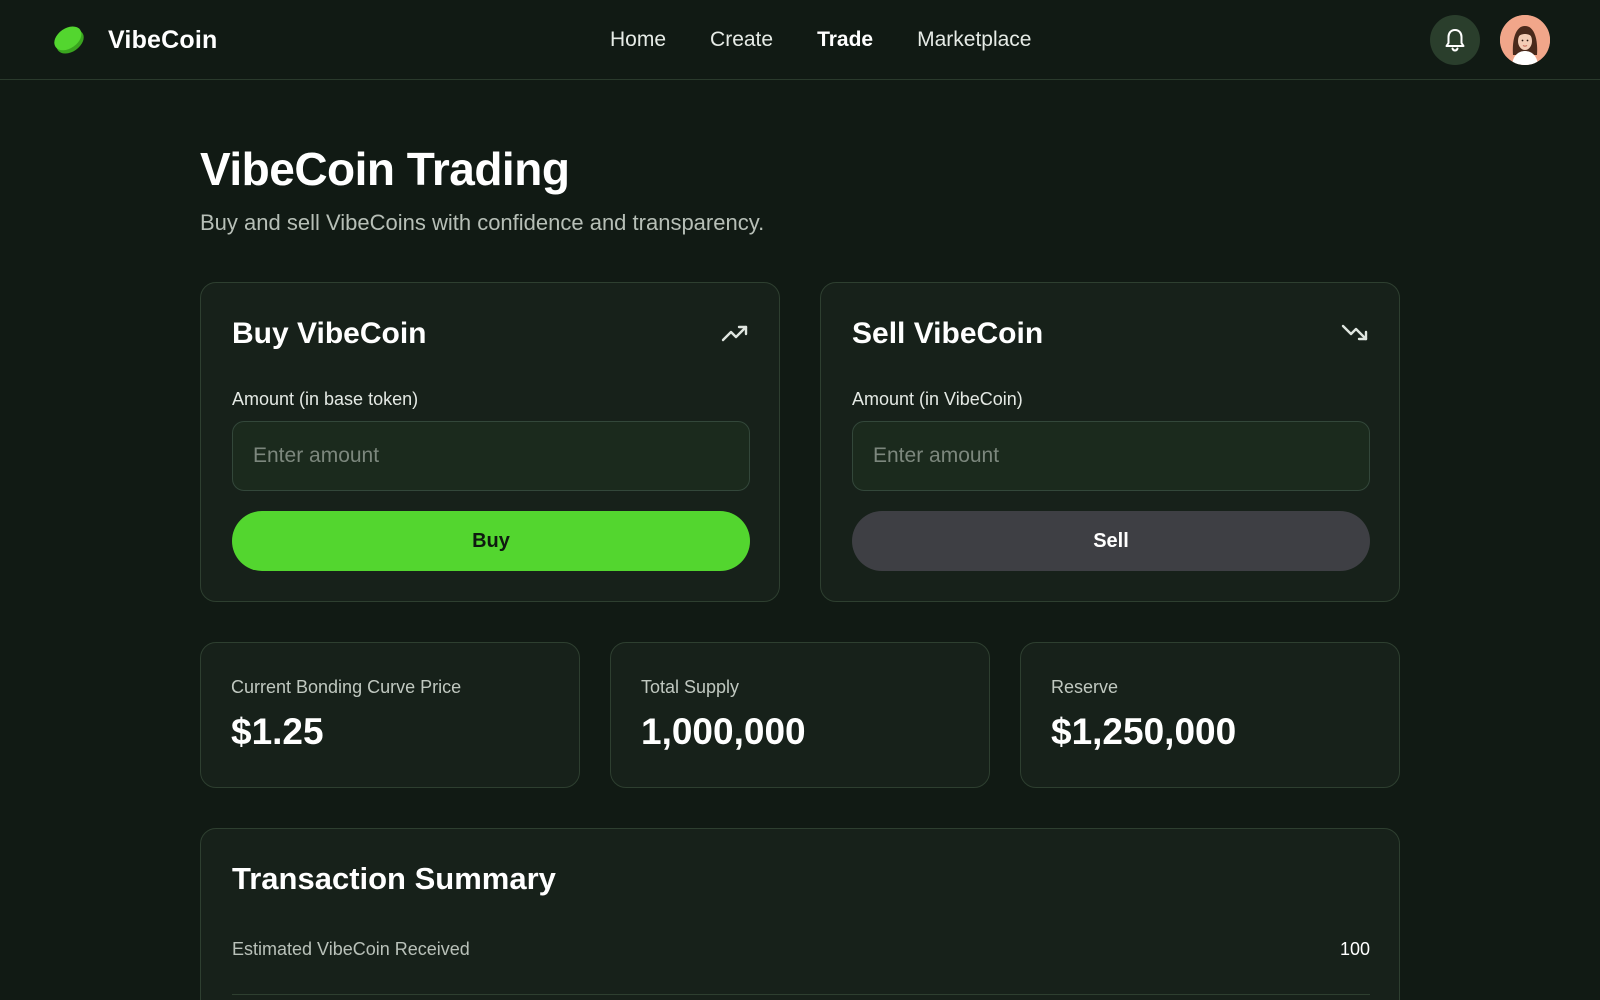 The height and width of the screenshot is (1000, 1600). I want to click on brand-name: VibeCoin, so click(163, 39).